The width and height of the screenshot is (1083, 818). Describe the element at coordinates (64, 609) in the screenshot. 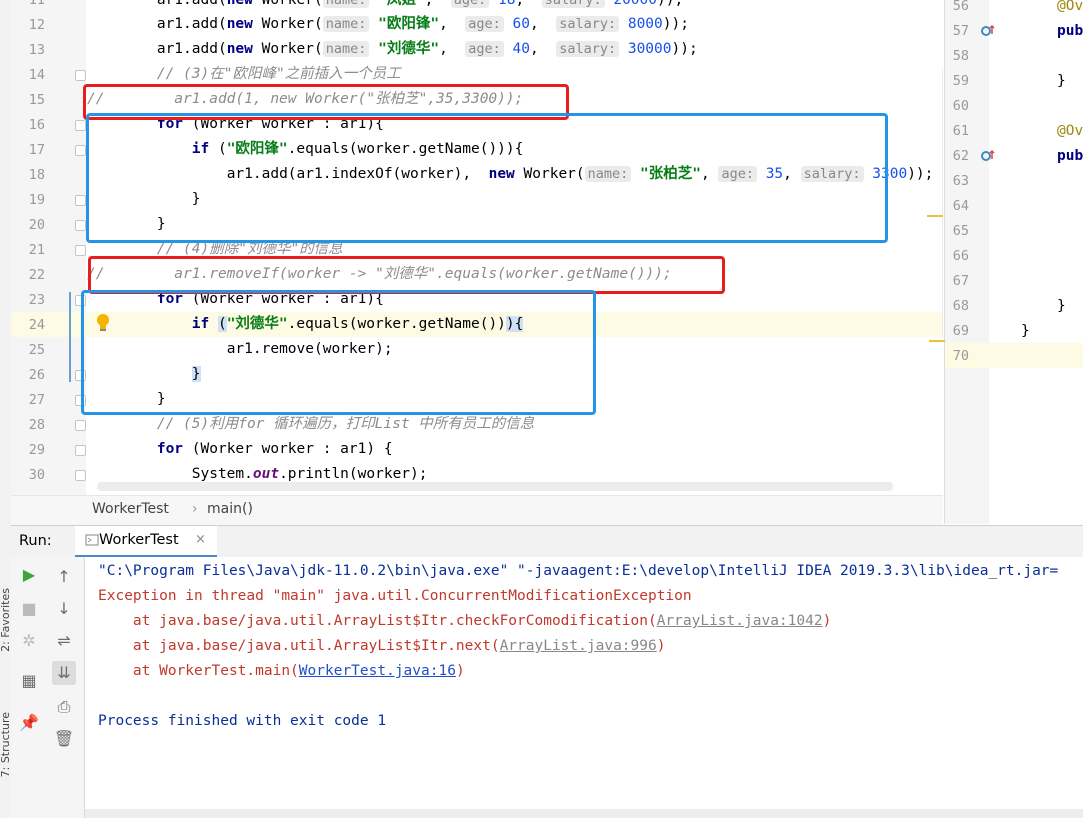

I see `scroll-down-icon: ↓` at that location.